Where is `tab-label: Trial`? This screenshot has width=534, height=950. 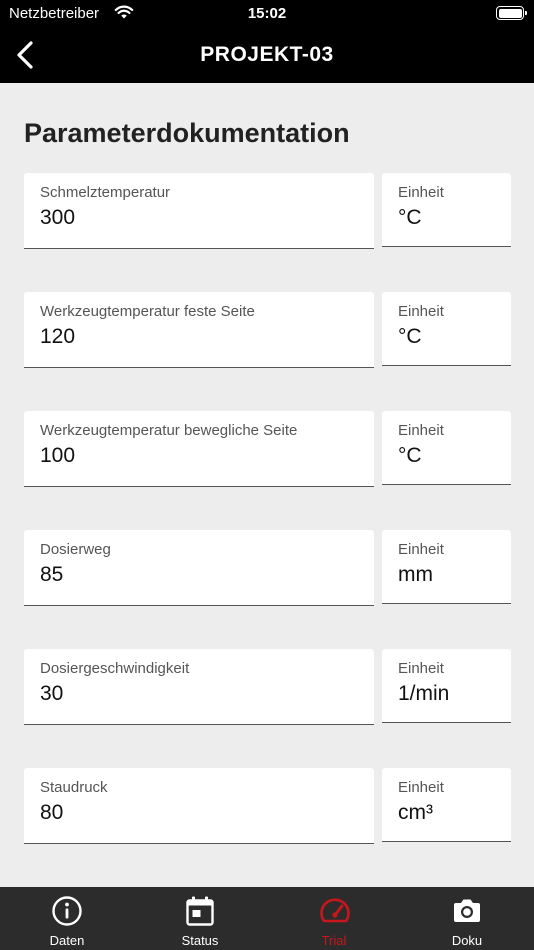
tab-label: Trial is located at coordinates (334, 940).